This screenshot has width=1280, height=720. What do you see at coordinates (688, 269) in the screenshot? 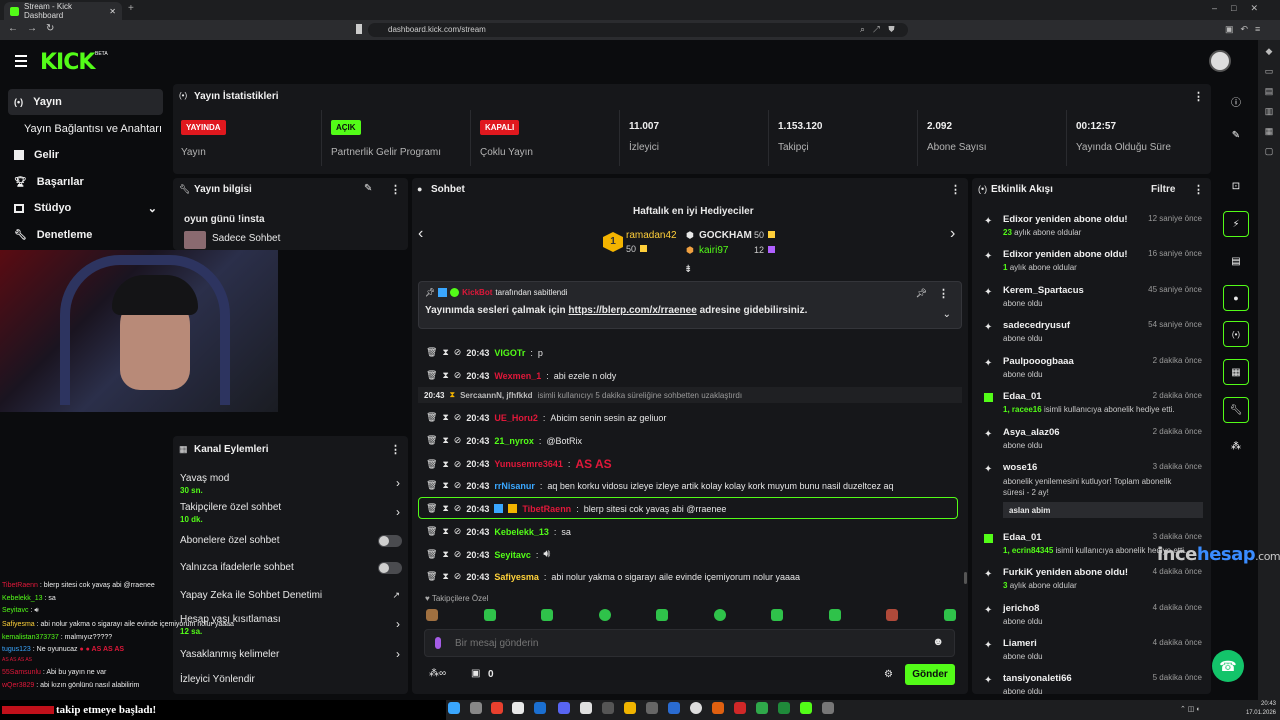
I see `collapse-gifters-icon: ⇟` at bounding box center [688, 269].